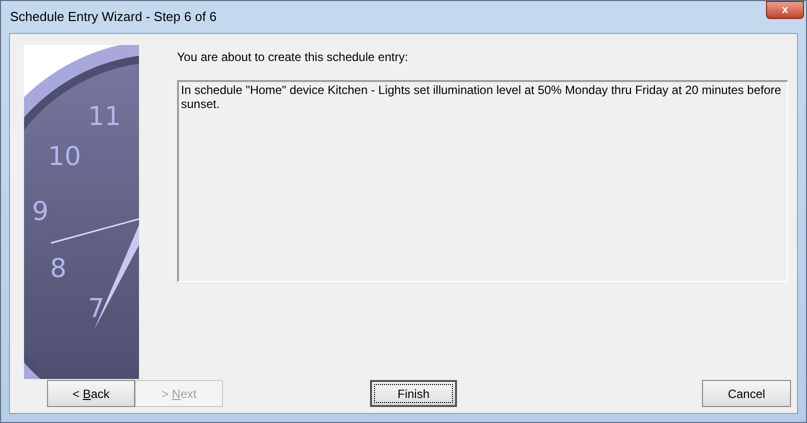 The width and height of the screenshot is (807, 423). Describe the element at coordinates (113, 17) in the screenshot. I see `window-title: Schedule Entry Wizard - Step 6 of 6` at that location.